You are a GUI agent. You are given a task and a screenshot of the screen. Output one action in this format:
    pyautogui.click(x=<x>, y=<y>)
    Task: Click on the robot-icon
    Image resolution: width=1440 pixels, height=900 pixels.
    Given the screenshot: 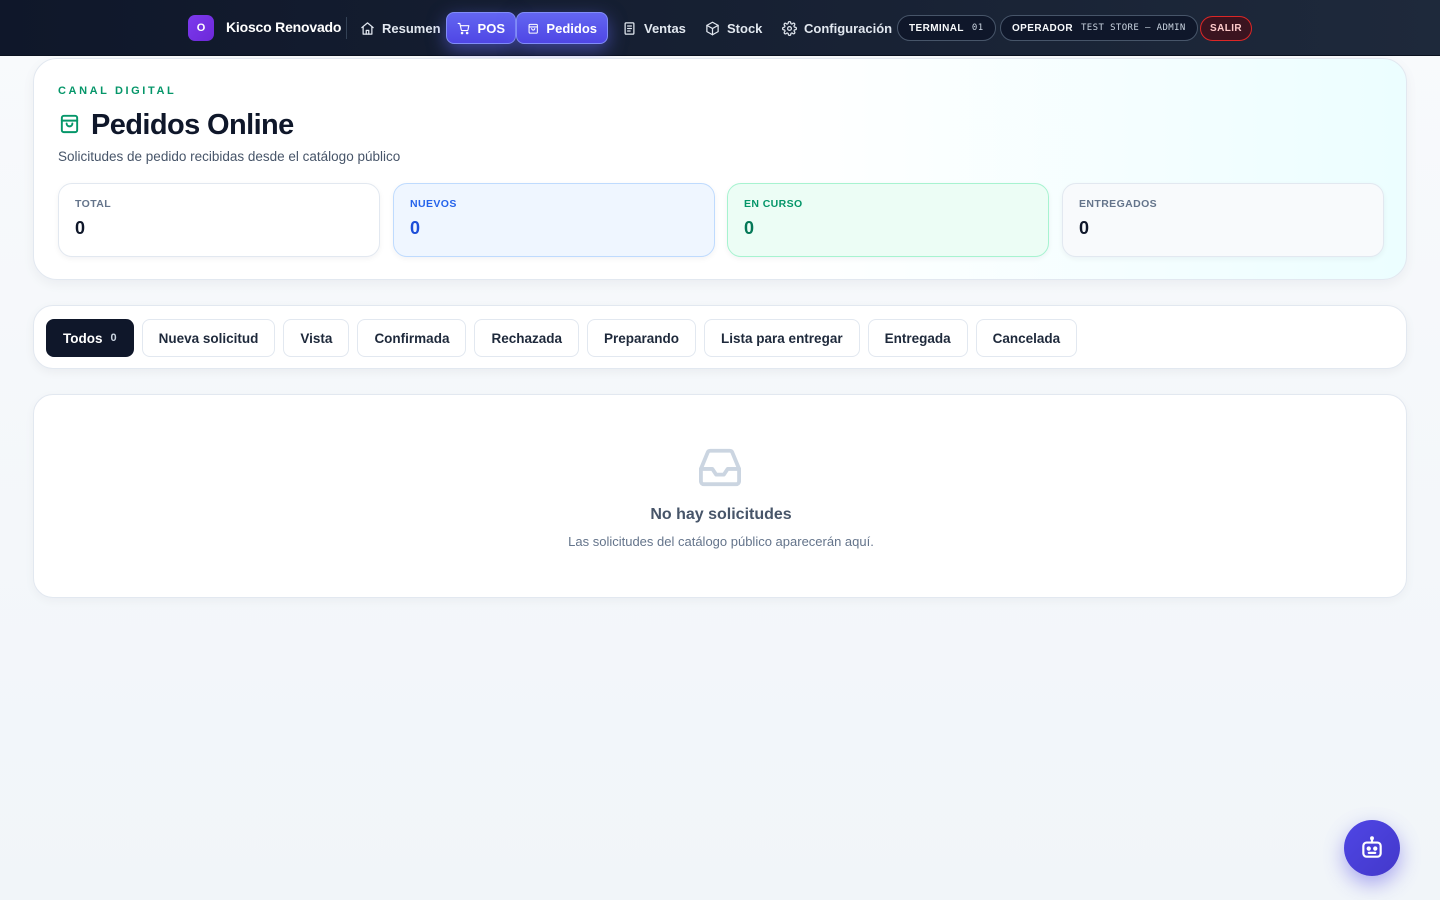 What is the action you would take?
    pyautogui.click(x=1372, y=847)
    